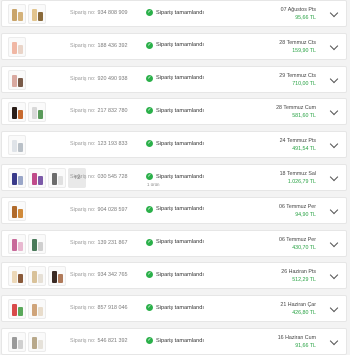 This screenshot has width=350, height=355. What do you see at coordinates (98, 210) in the screenshot?
I see `order-number: Sipariş no: 904 028 597` at bounding box center [98, 210].